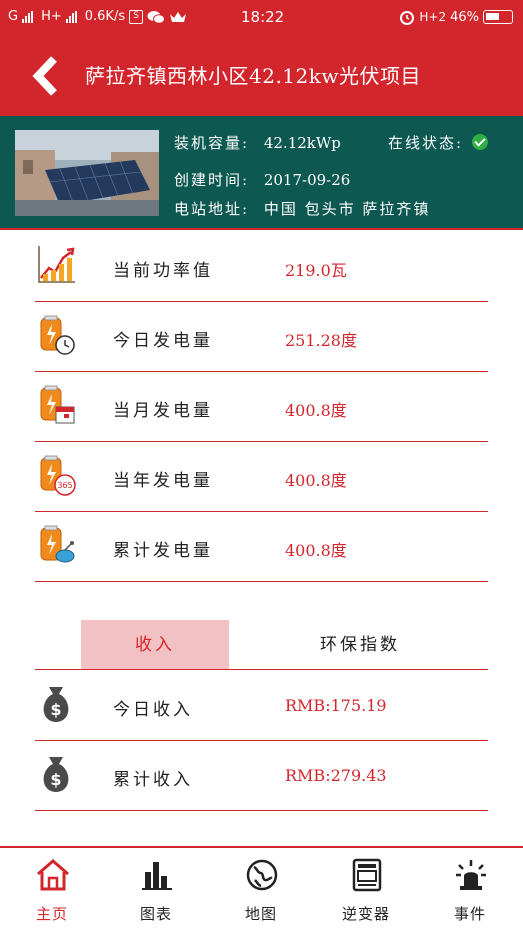 Image resolution: width=523 pixels, height=930 pixels. Describe the element at coordinates (64, 485) in the screenshot. I see `svg-text: 365` at that location.